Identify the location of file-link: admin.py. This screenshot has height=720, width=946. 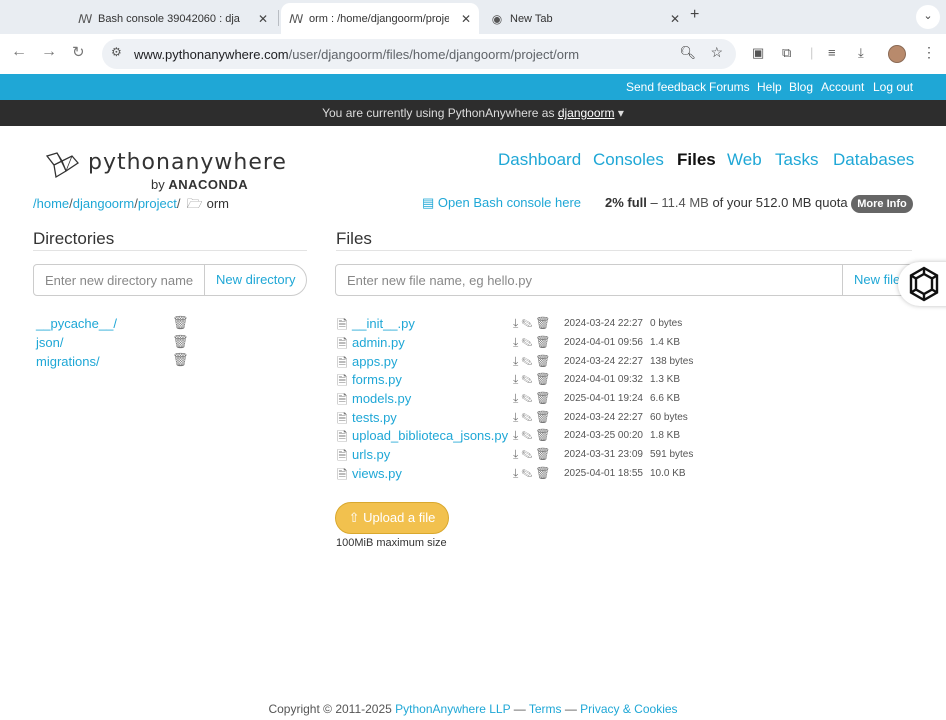
(378, 342).